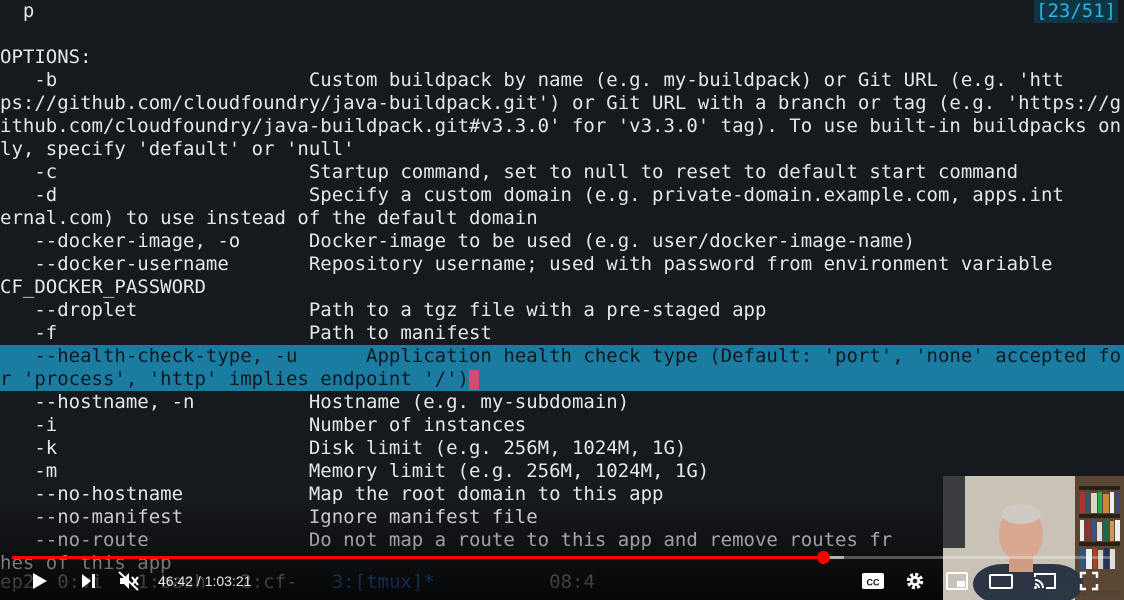 This screenshot has width=1124, height=600. Describe the element at coordinates (417, 557) in the screenshot. I see `progress-played` at that location.